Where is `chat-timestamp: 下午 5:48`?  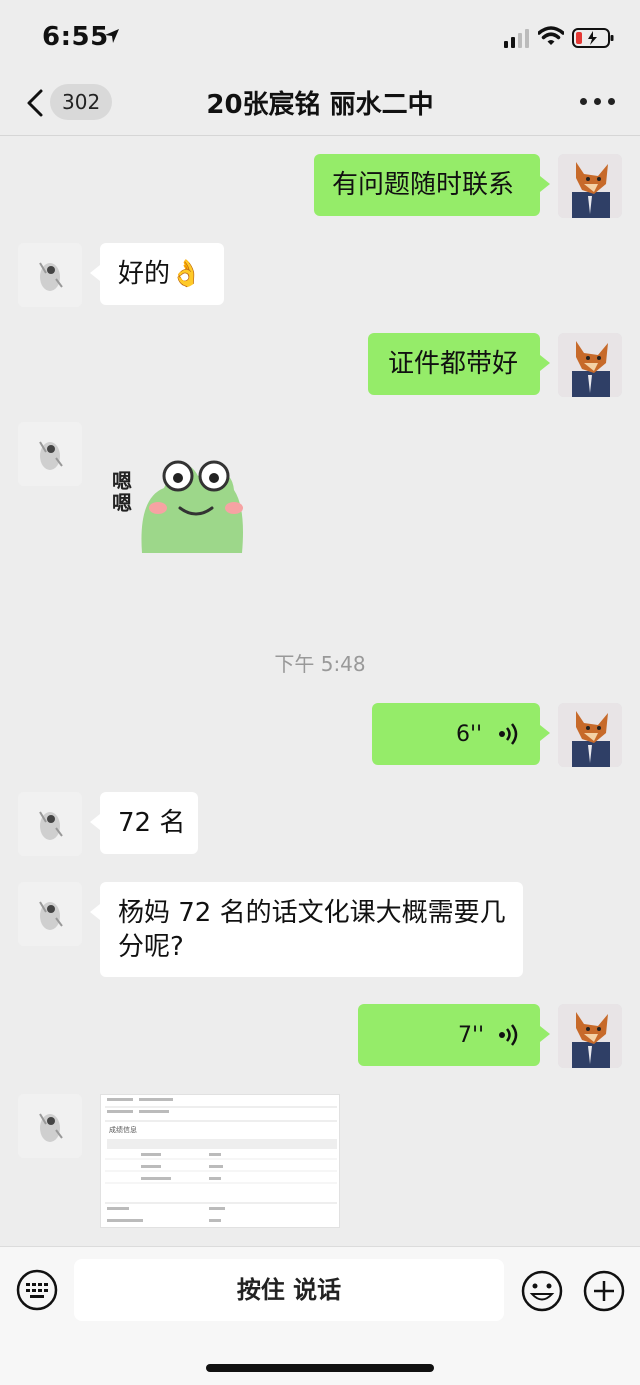 chat-timestamp: 下午 5:48 is located at coordinates (320, 664).